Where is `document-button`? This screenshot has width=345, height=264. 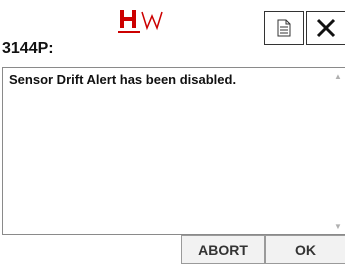
document-button is located at coordinates (284, 28).